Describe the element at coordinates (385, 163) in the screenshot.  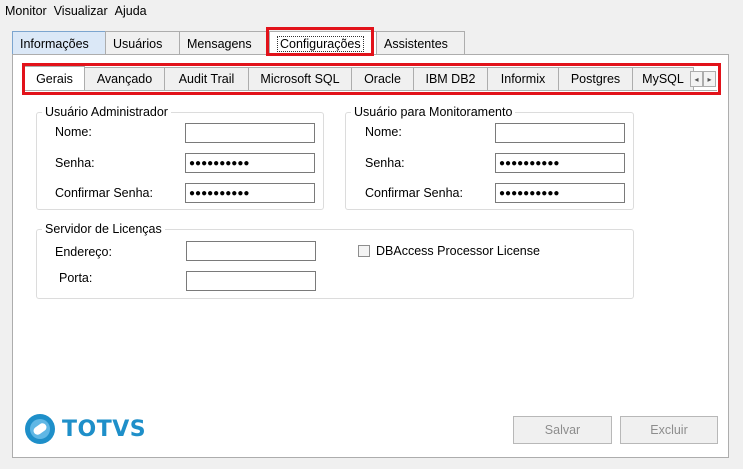
I see `monitor-password-label: Senha:` at that location.